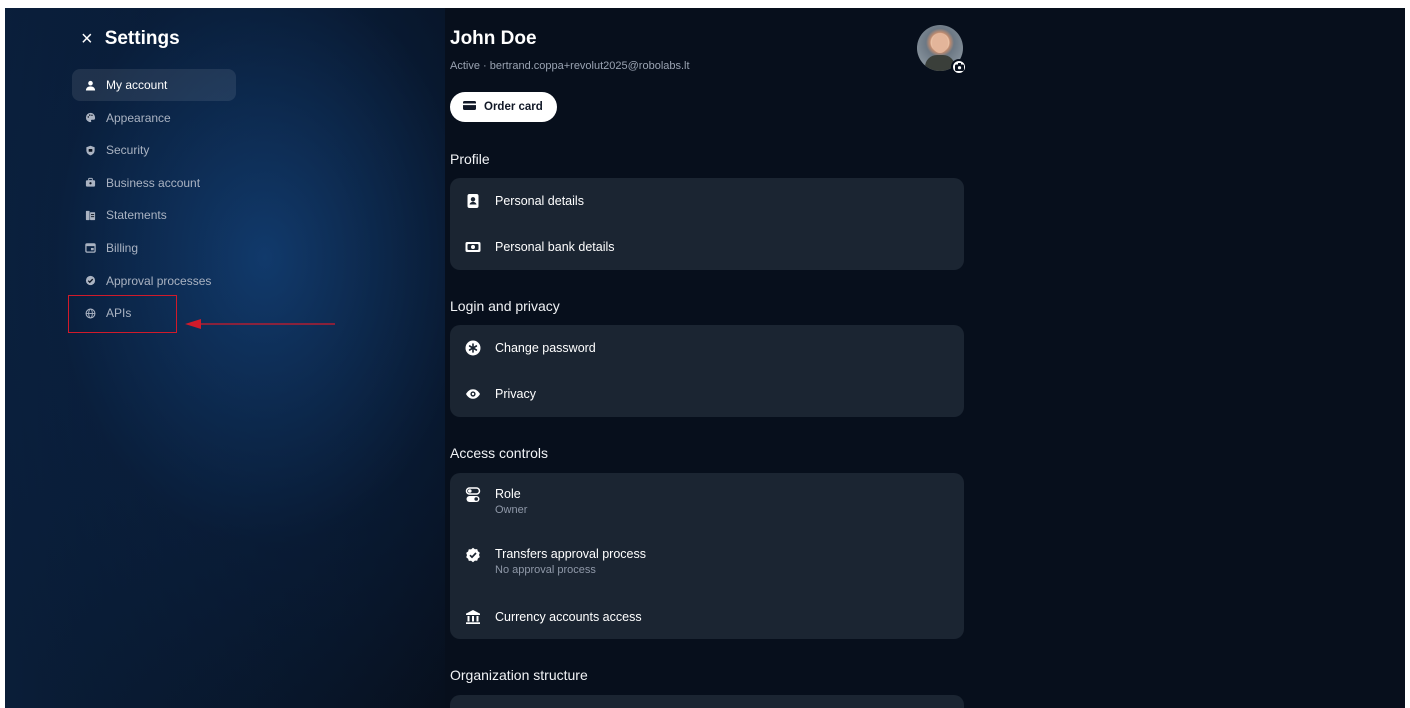  Describe the element at coordinates (505, 306) in the screenshot. I see `section-title-login-privacy: Login and privacy` at that location.